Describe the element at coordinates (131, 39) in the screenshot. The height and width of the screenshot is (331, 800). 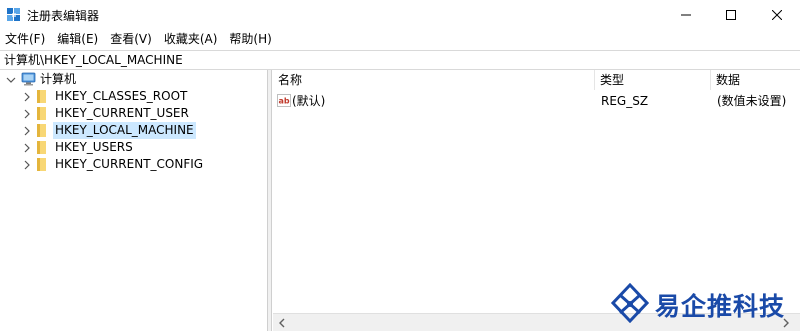
I see `menu-view: 查看(V)` at that location.